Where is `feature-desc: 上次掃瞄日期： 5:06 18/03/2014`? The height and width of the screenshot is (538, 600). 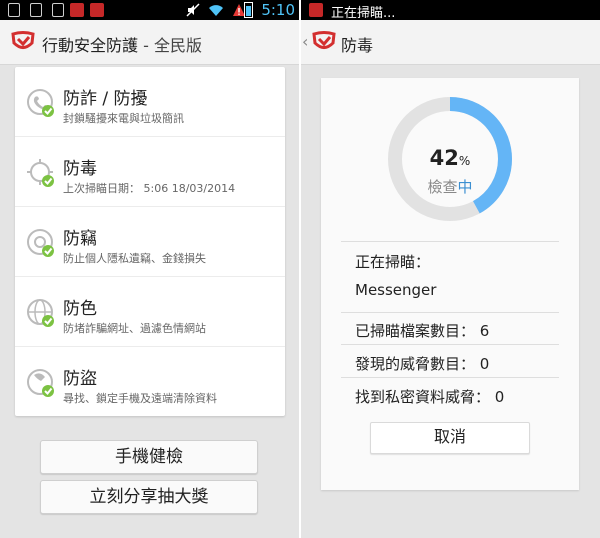 feature-desc: 上次掃瞄日期： 5:06 18/03/2014 is located at coordinates (149, 188).